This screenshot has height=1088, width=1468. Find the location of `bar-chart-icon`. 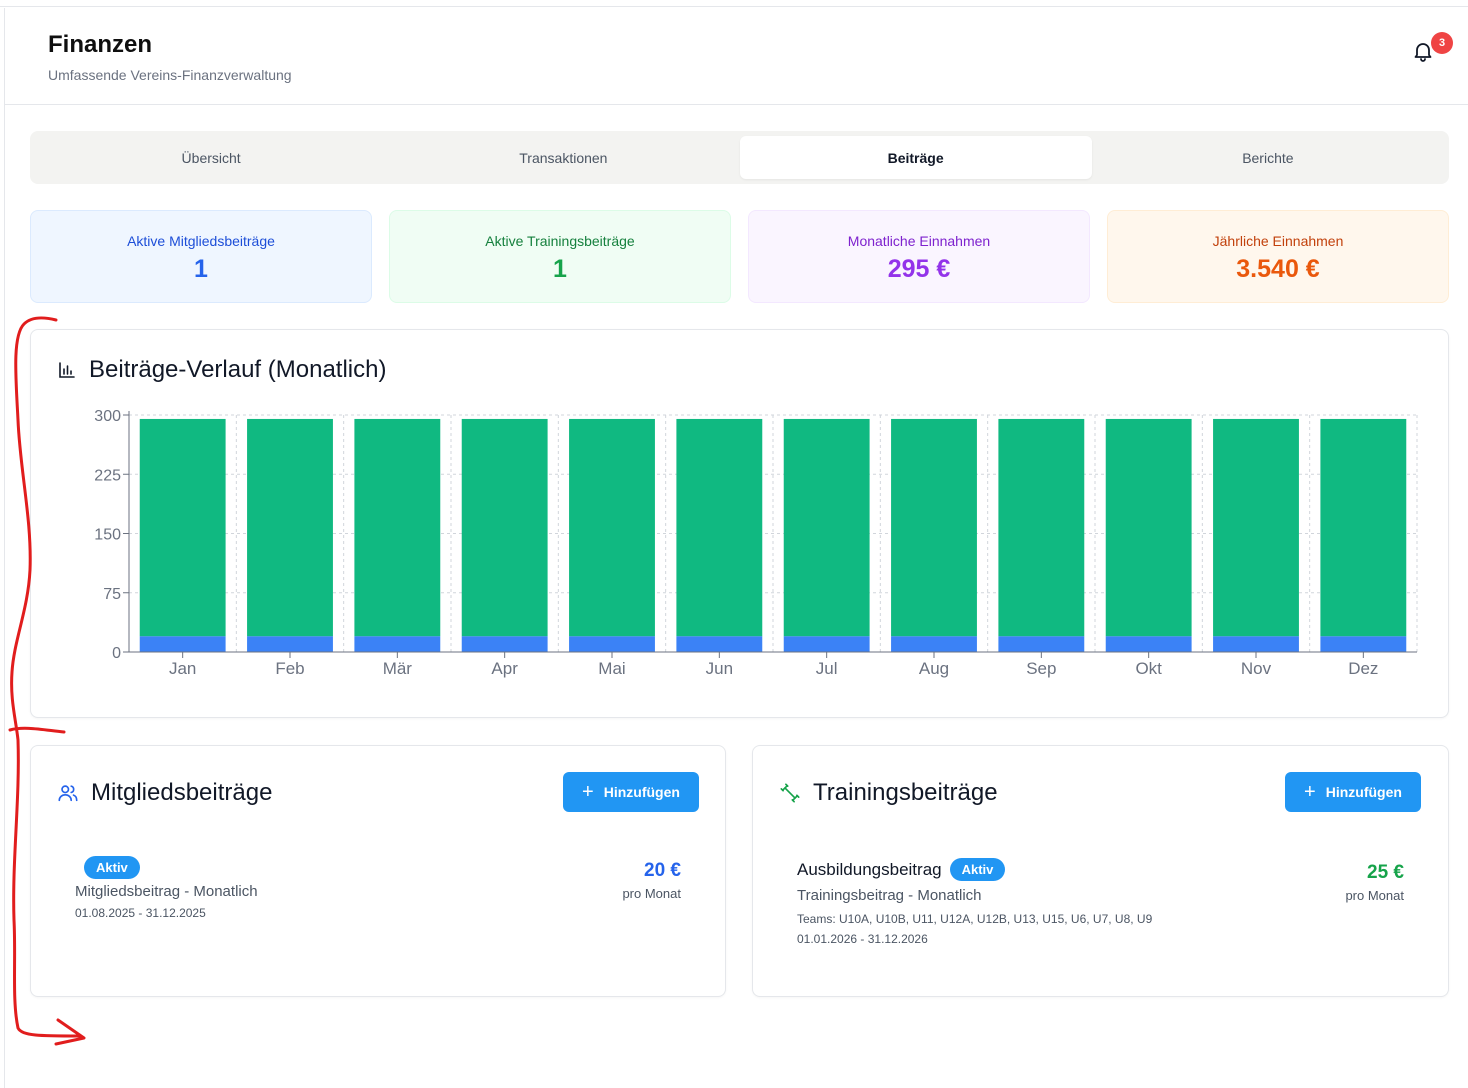

bar-chart-icon is located at coordinates (67, 370).